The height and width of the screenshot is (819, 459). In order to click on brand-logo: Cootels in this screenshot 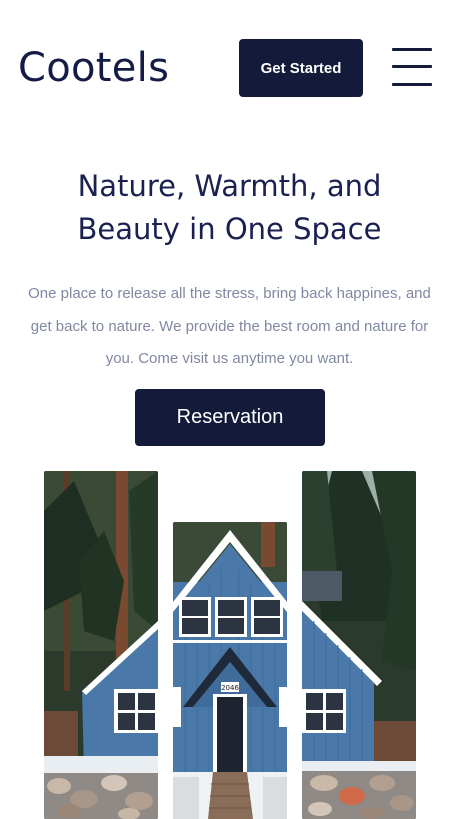, I will do `click(93, 68)`.